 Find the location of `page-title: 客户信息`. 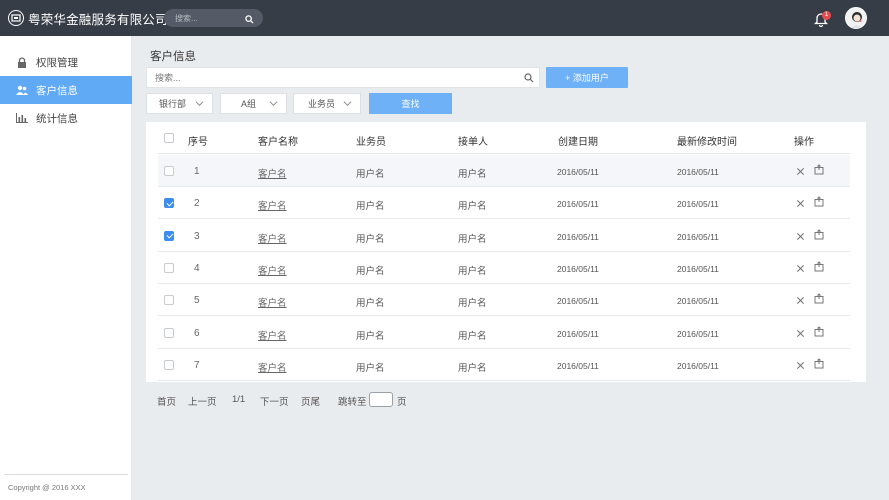

page-title: 客户信息 is located at coordinates (173, 57).